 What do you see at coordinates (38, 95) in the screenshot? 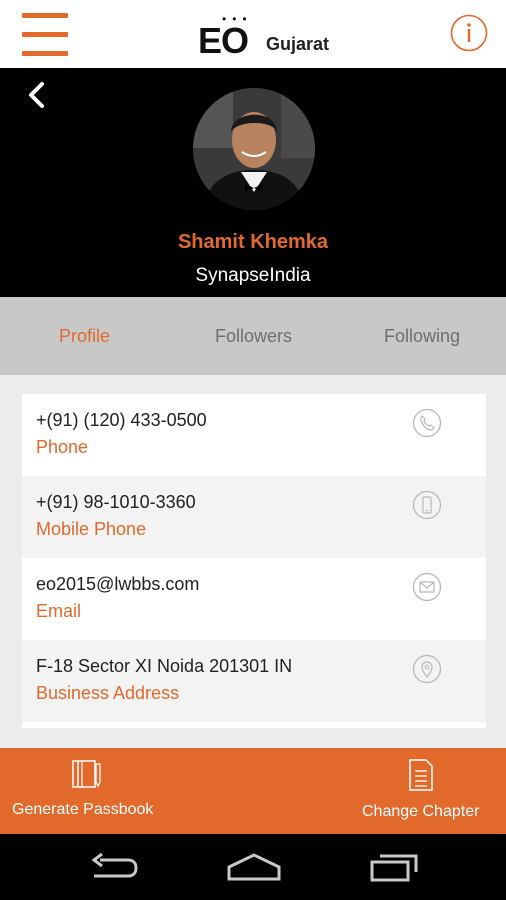
I see `back-arrow-icon` at bounding box center [38, 95].